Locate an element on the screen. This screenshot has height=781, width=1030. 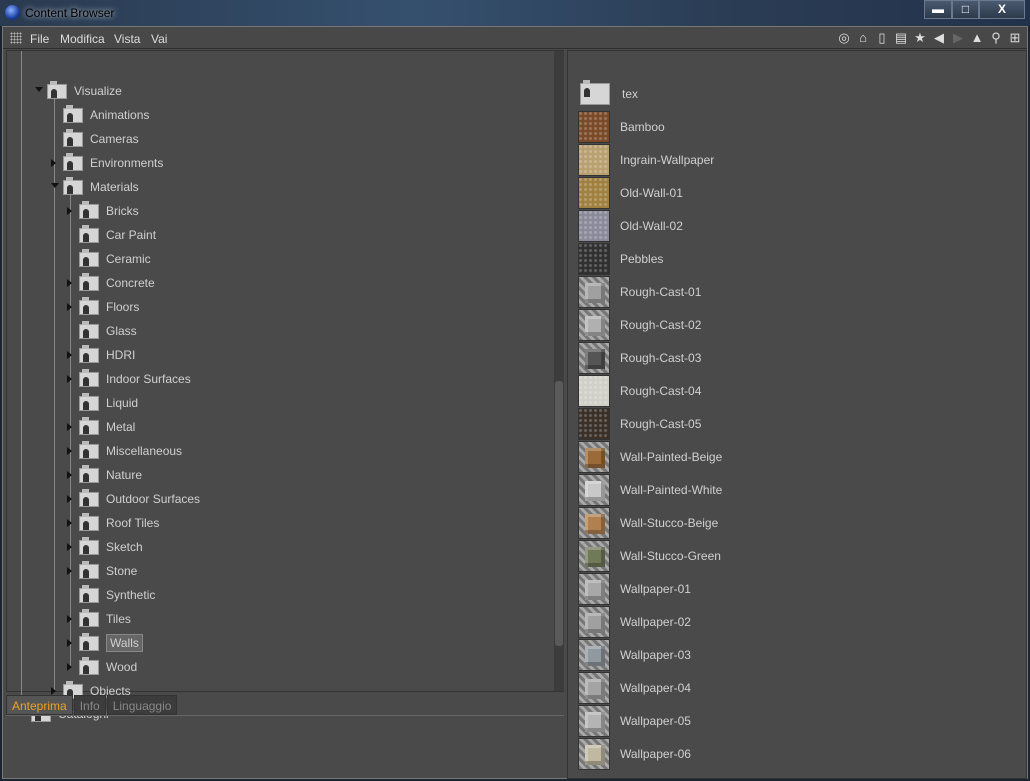
file-item: Wallpaper-05 is located at coordinates (634, 720).